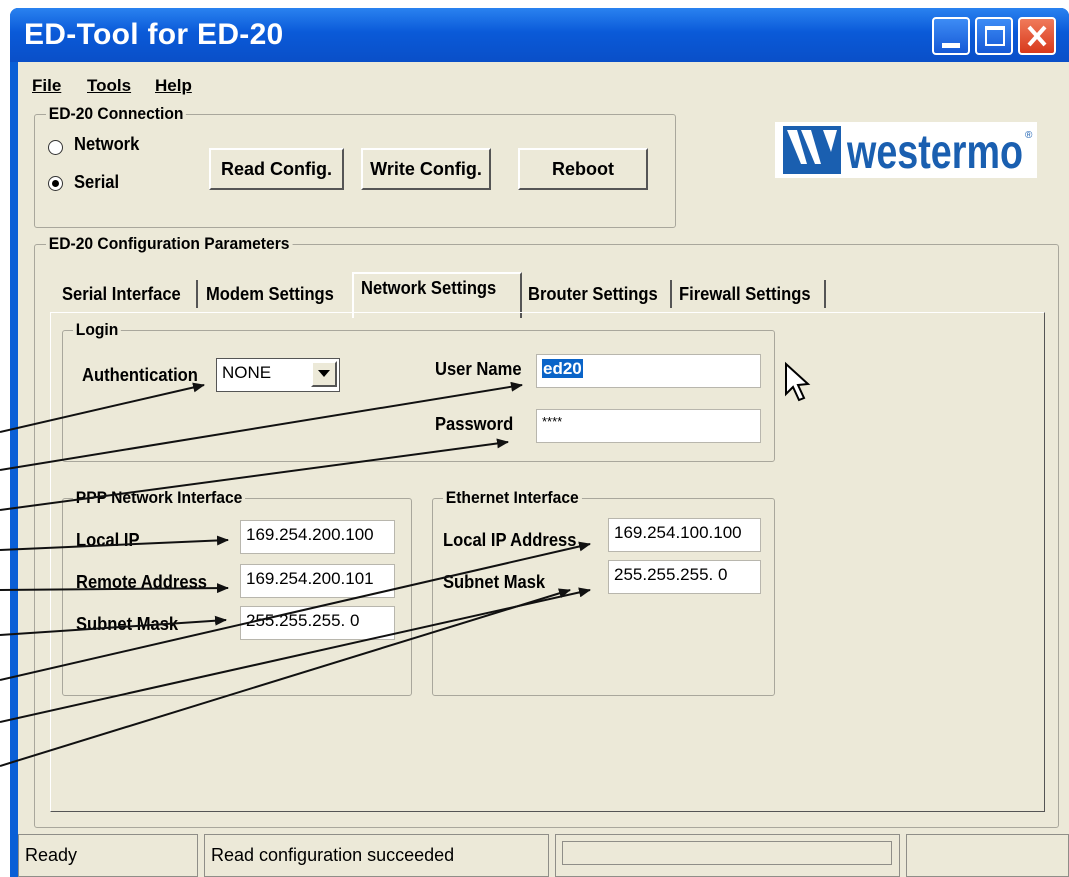 The height and width of the screenshot is (877, 1069). I want to click on arrow-authentication, so click(102, 407).